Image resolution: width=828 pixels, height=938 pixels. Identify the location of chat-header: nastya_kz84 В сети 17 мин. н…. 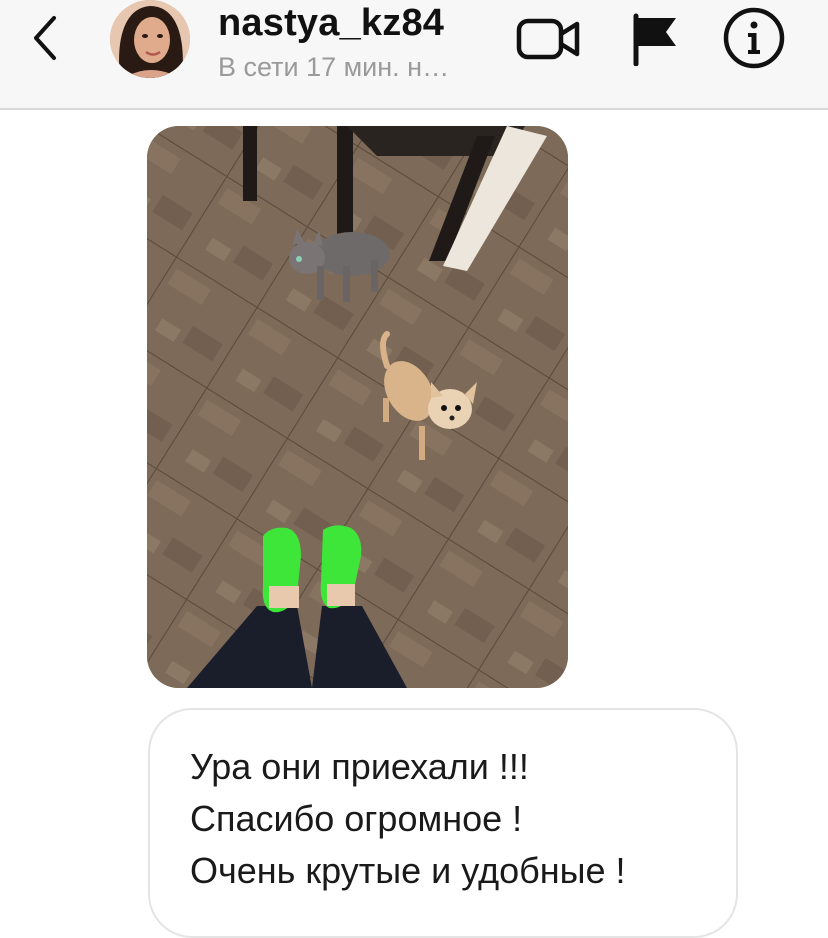
(414, 55).